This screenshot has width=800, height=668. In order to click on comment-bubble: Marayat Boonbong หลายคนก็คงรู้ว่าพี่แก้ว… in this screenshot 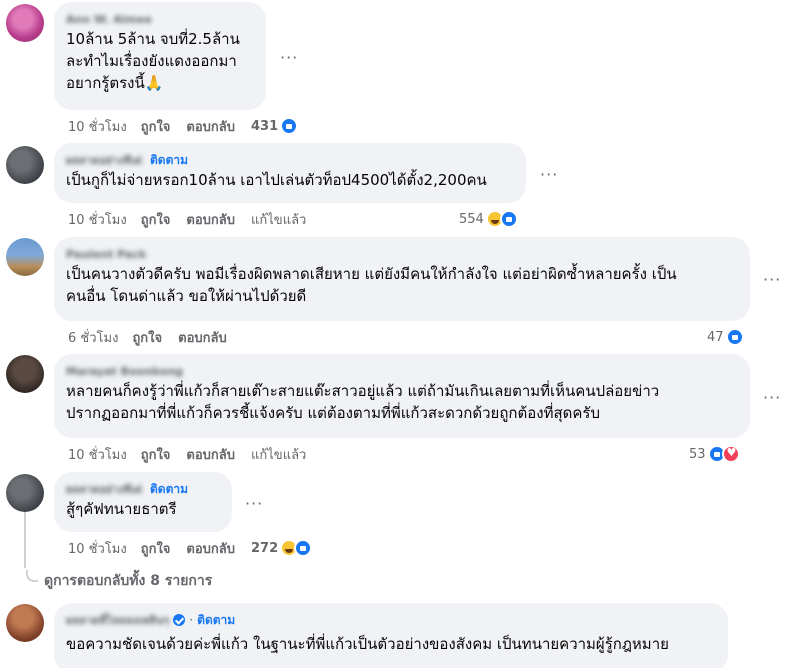, I will do `click(402, 396)`.